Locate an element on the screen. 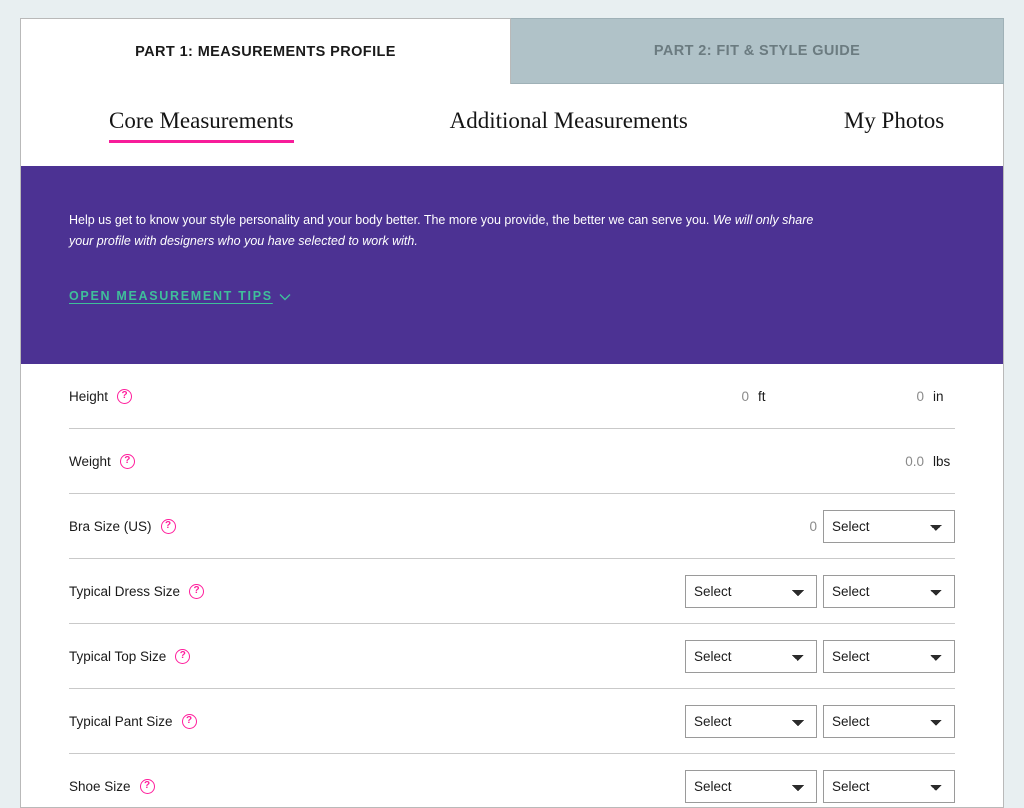 The image size is (1024, 808). height-inches-unit: in is located at coordinates (938, 396).